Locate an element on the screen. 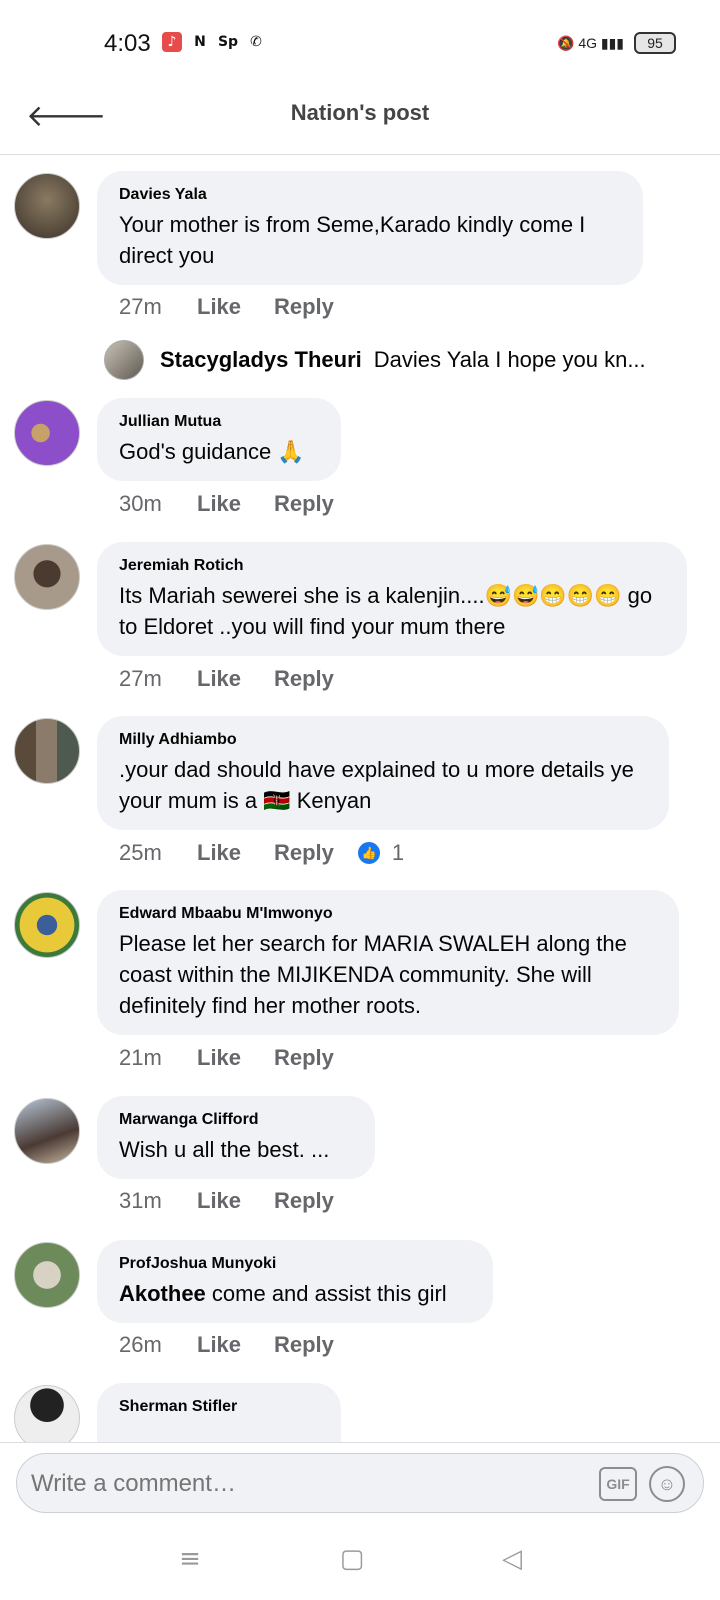 The width and height of the screenshot is (720, 1600). comment-text: God's guidance 🙏 is located at coordinates (212, 451).